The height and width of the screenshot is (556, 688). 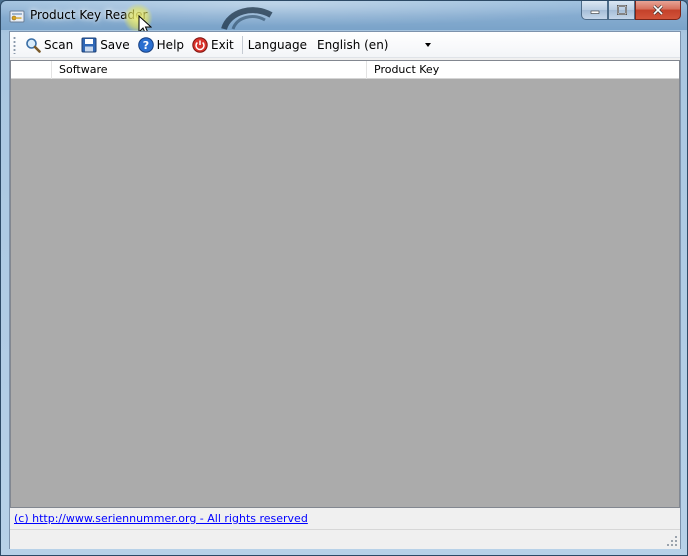 I want to click on status-bar, so click(x=345, y=539).